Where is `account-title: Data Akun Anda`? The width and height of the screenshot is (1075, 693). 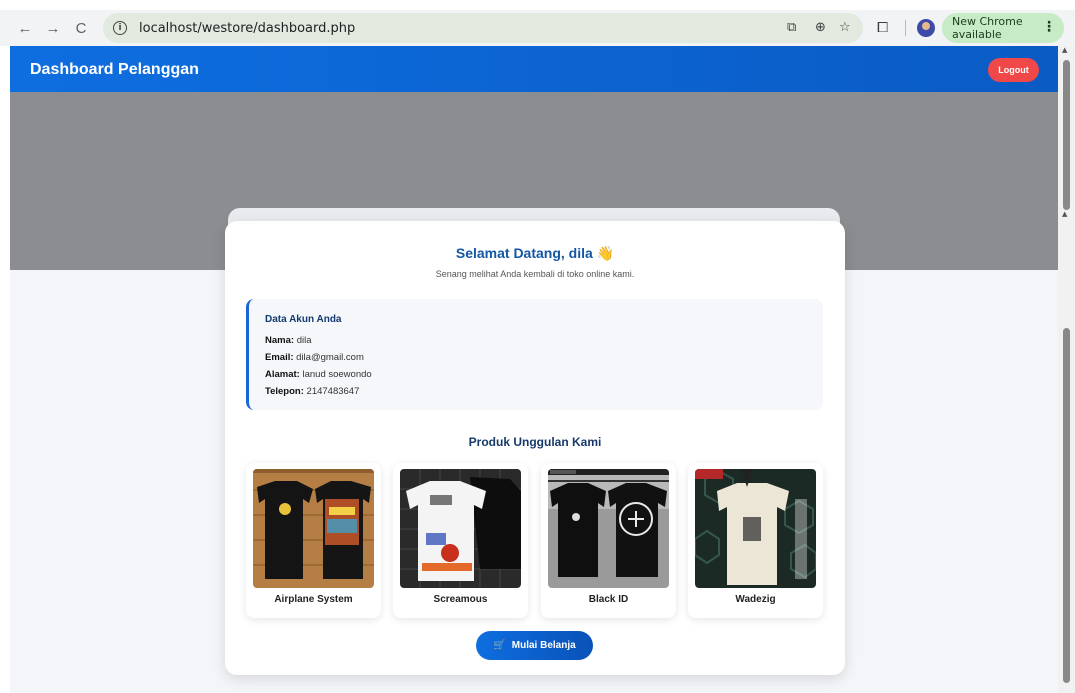
account-title: Data Akun Anda is located at coordinates (303, 319).